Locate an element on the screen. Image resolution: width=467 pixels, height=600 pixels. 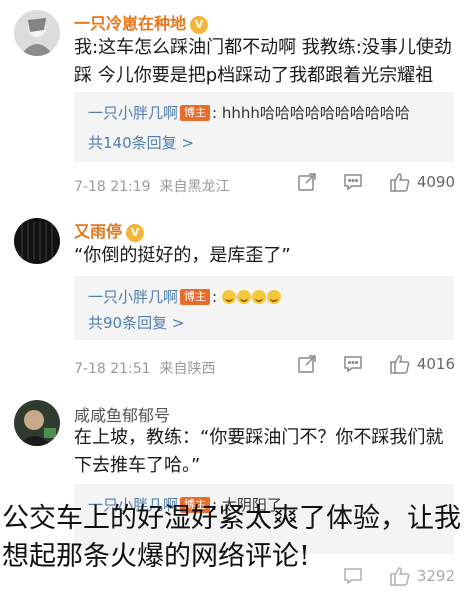
comment-meta: 7-18 21:19 来自黑龙江 is located at coordinates (151, 186).